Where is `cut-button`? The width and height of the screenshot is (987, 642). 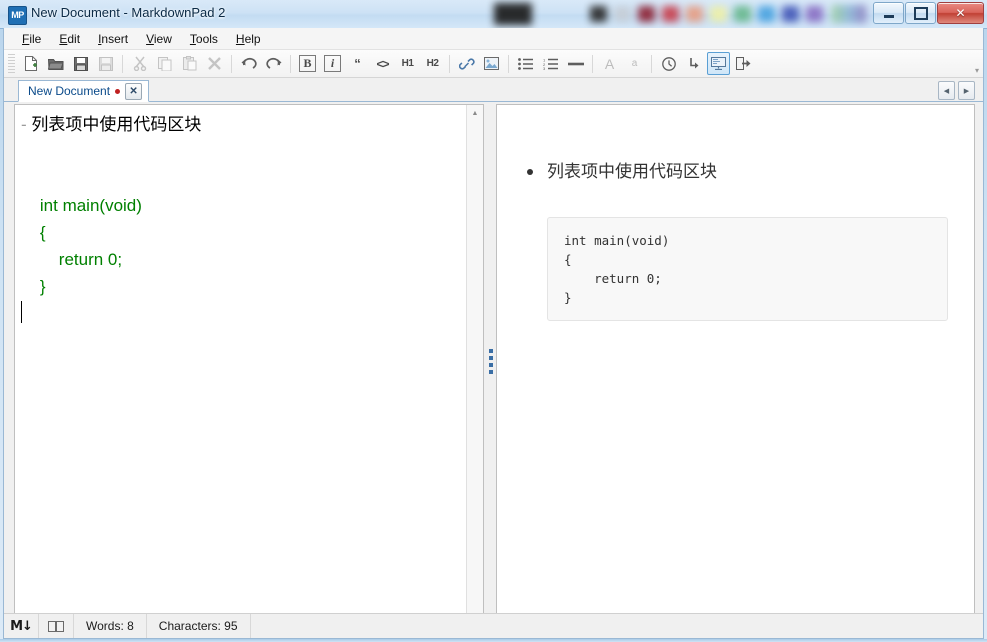
cut-button is located at coordinates (139, 63).